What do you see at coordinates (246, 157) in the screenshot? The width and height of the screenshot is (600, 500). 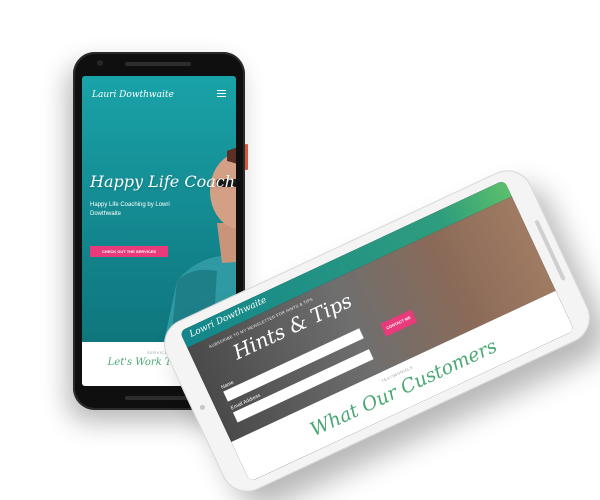 I see `power-button` at bounding box center [246, 157].